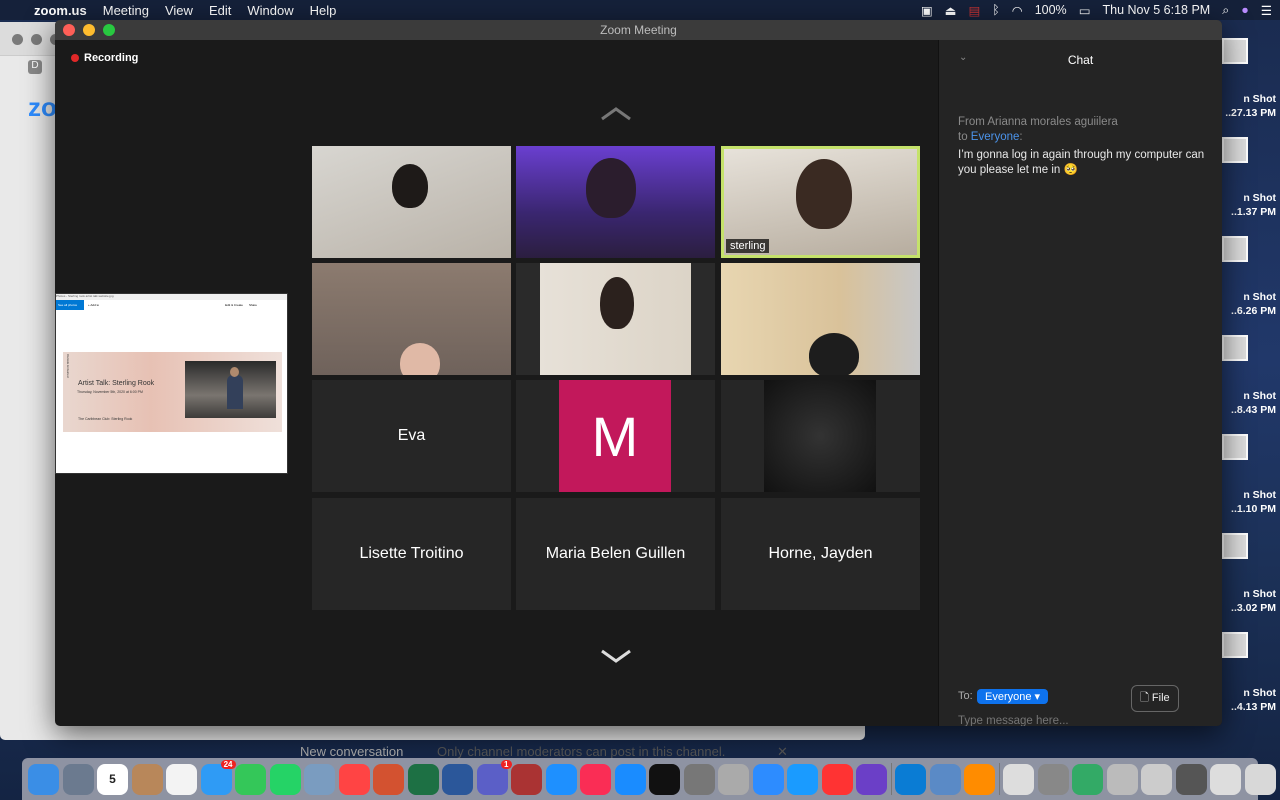 The image size is (1280, 800). Describe the element at coordinates (910, 779) in the screenshot. I see `edge-icon` at that location.